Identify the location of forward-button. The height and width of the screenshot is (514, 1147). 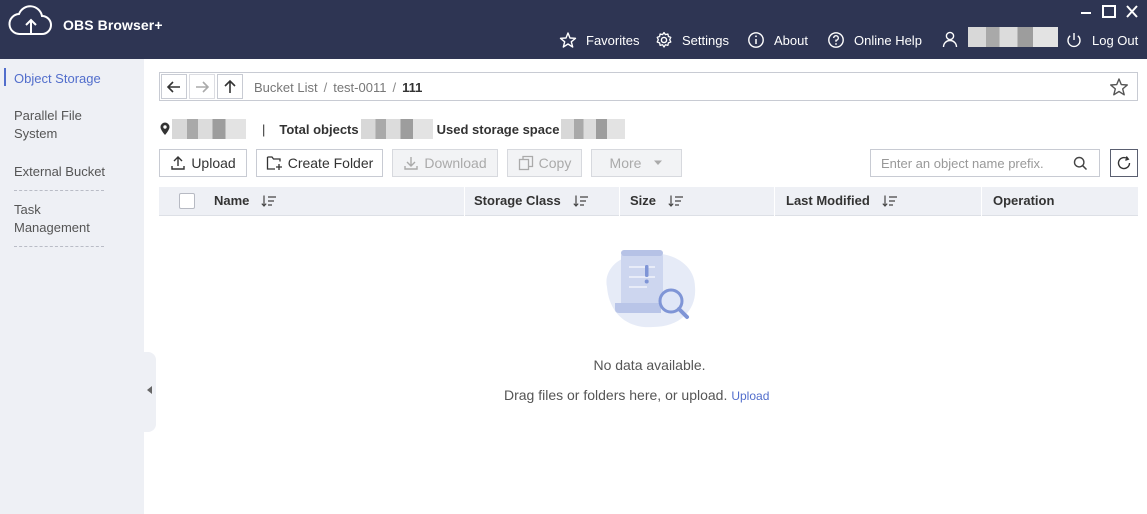
(202, 86).